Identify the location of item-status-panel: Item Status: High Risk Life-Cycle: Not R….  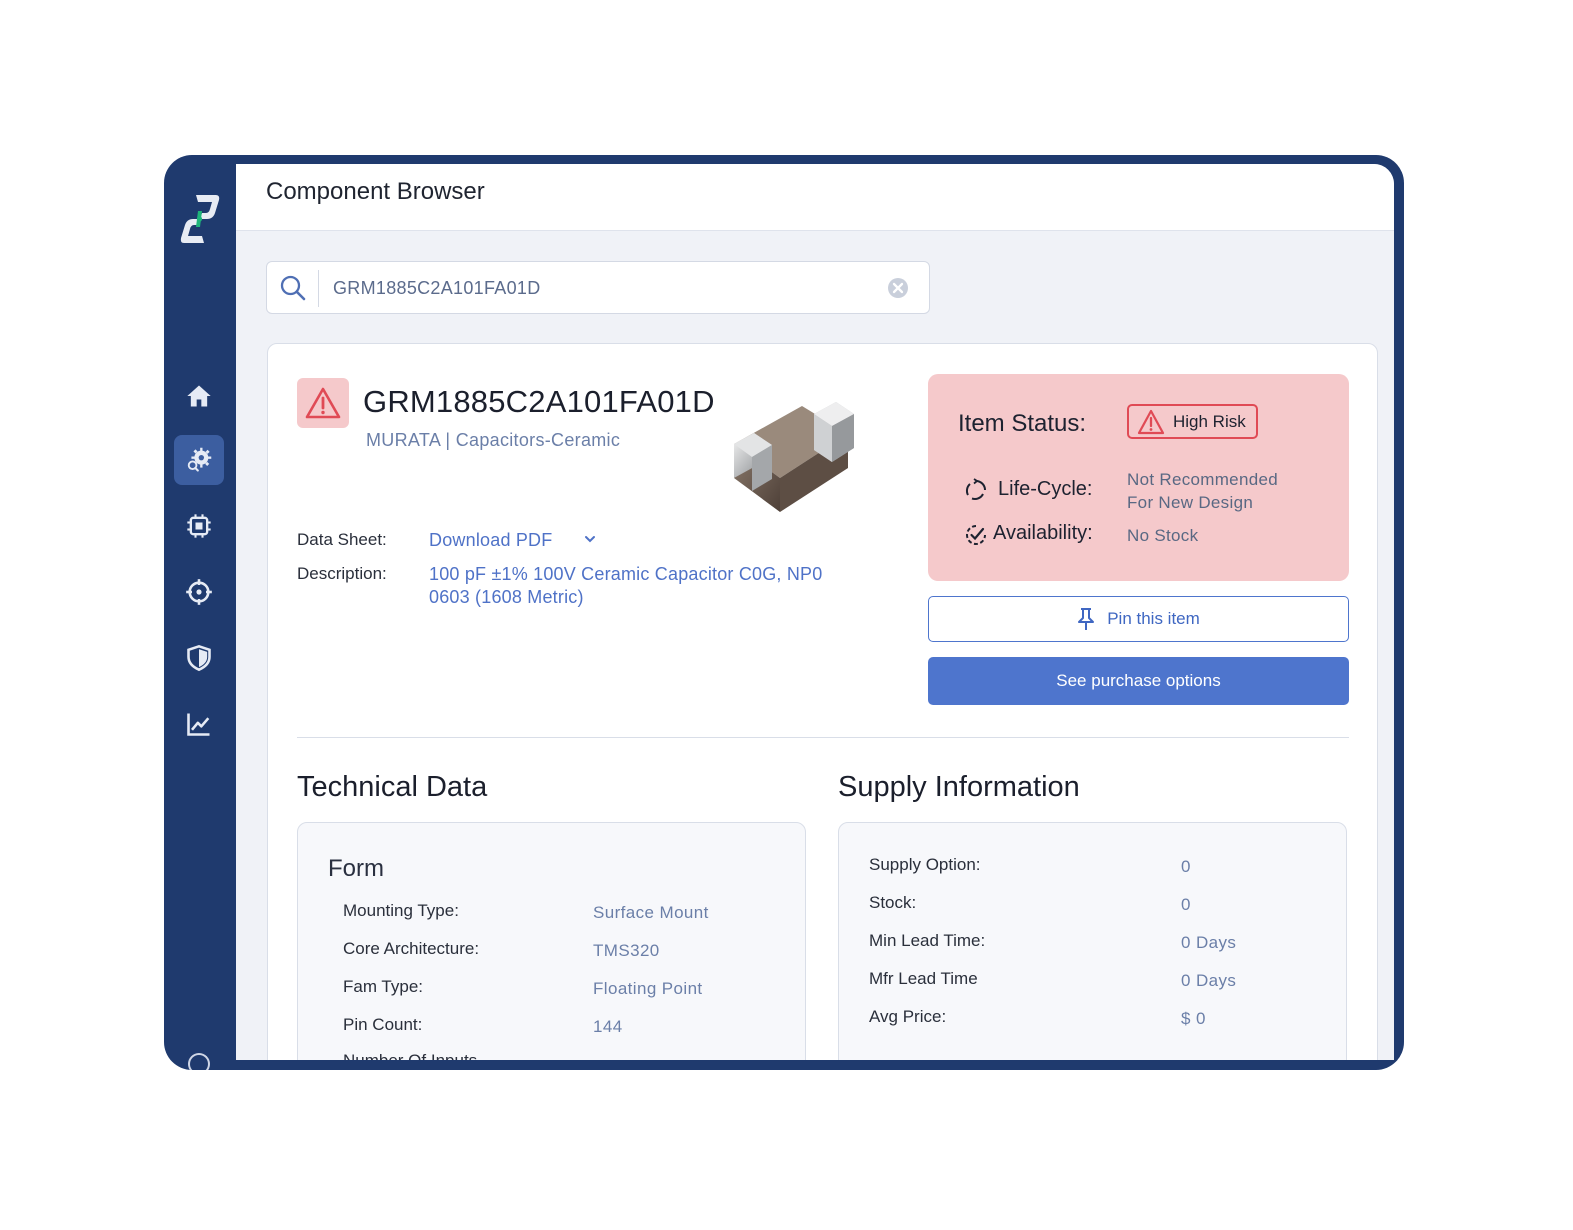
(1138, 477).